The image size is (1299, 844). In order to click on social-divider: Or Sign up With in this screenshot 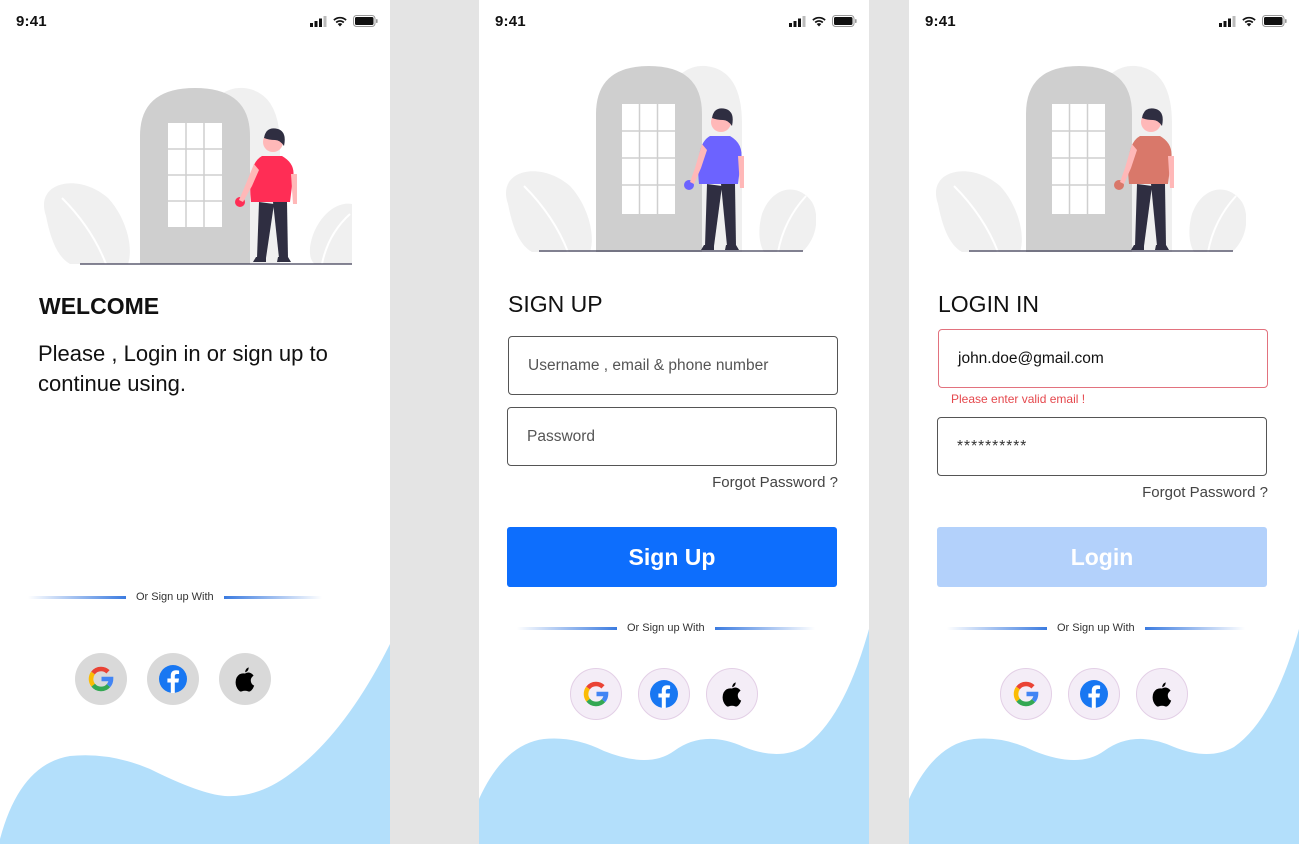, I will do `click(175, 597)`.